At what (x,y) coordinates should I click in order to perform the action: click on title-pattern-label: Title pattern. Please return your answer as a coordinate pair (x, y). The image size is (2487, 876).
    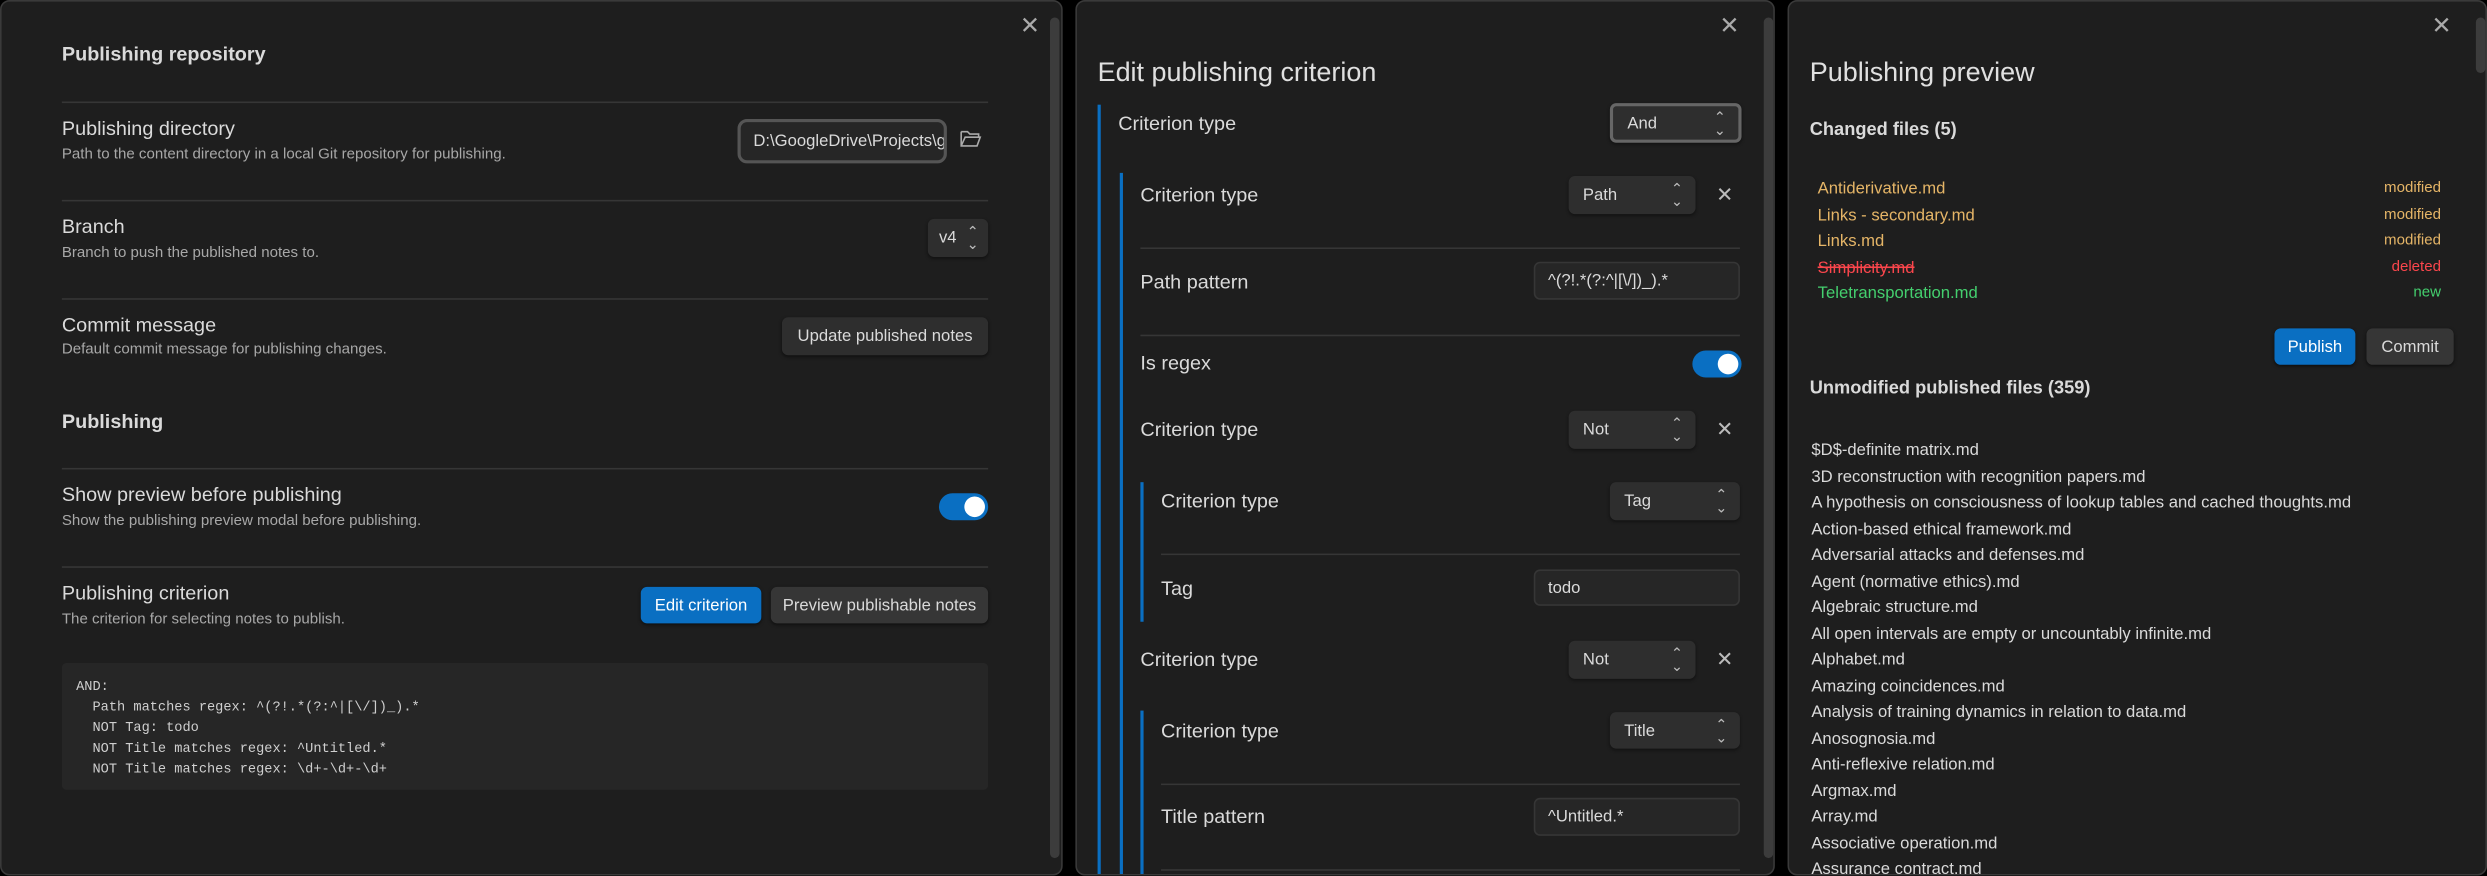
    Looking at the image, I should click on (1213, 816).